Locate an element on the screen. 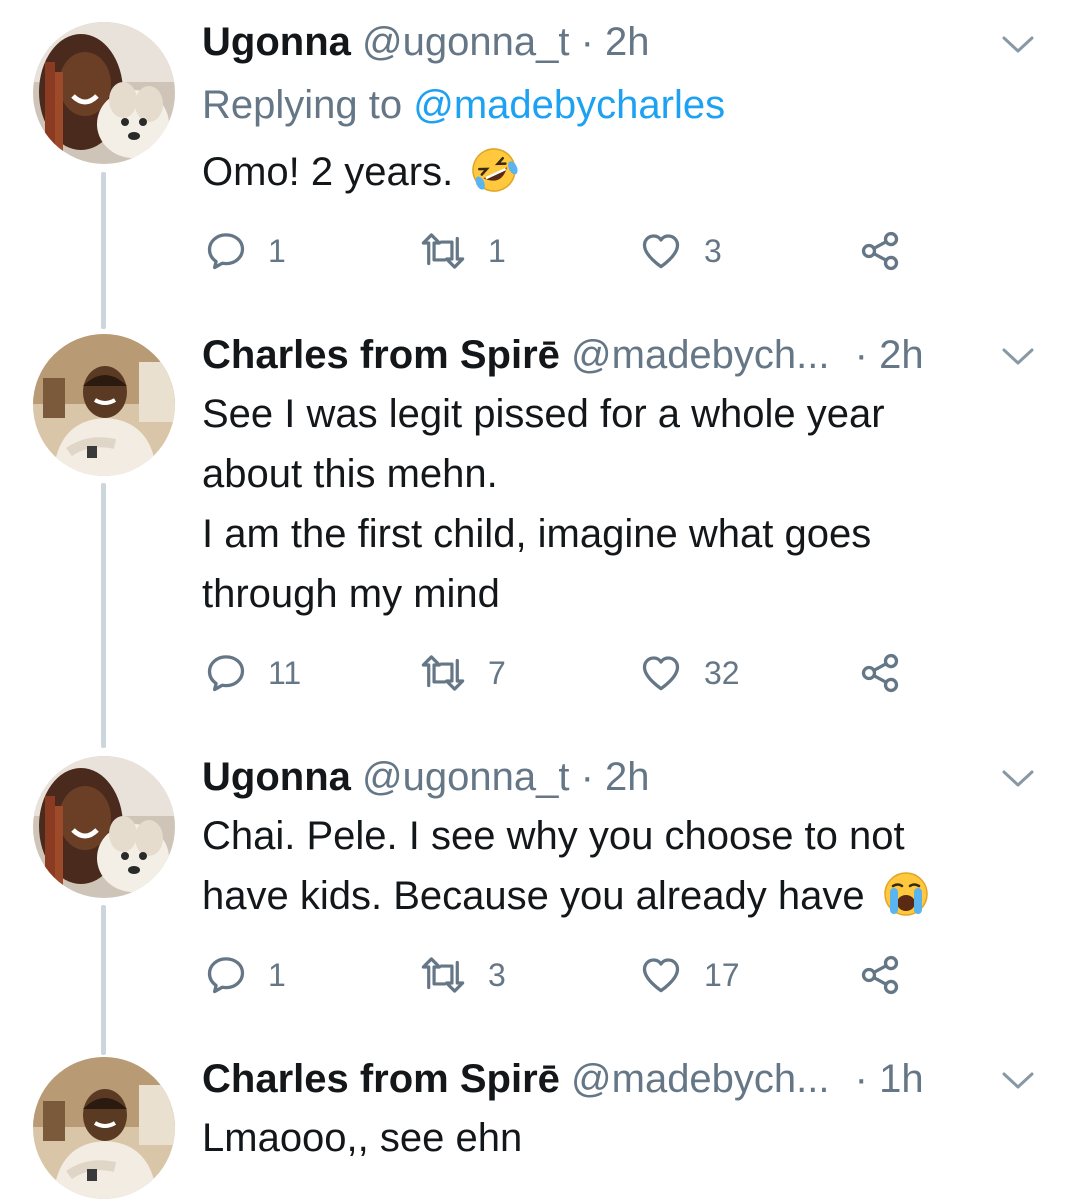 This screenshot has width=1080, height=1199. tweet-header: Charles from Spirē @madebych... · 2h is located at coordinates (563, 355).